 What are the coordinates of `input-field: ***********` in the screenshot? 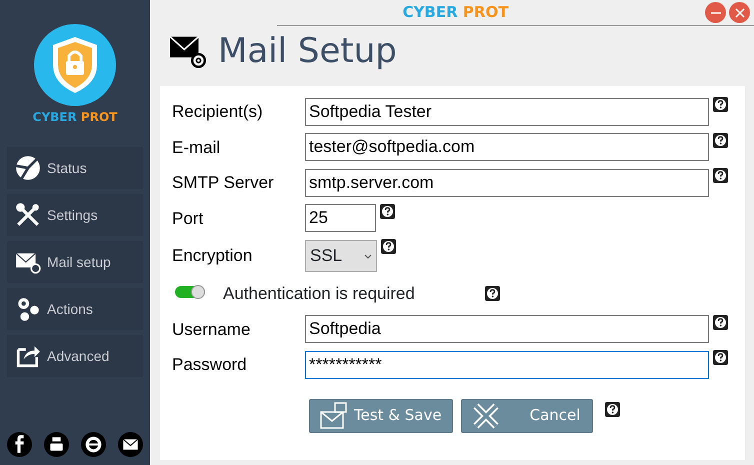 It's located at (507, 364).